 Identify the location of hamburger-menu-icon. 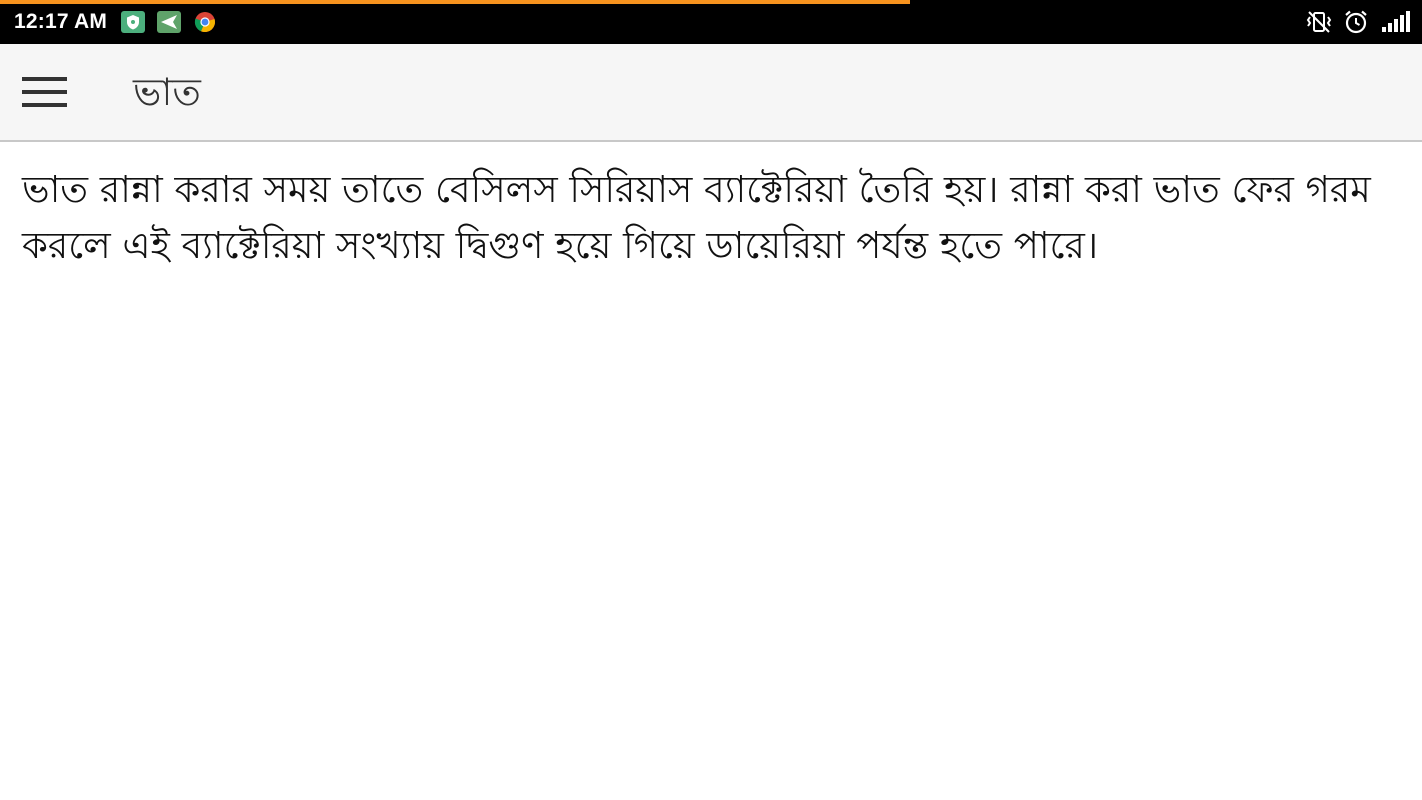
(44, 92).